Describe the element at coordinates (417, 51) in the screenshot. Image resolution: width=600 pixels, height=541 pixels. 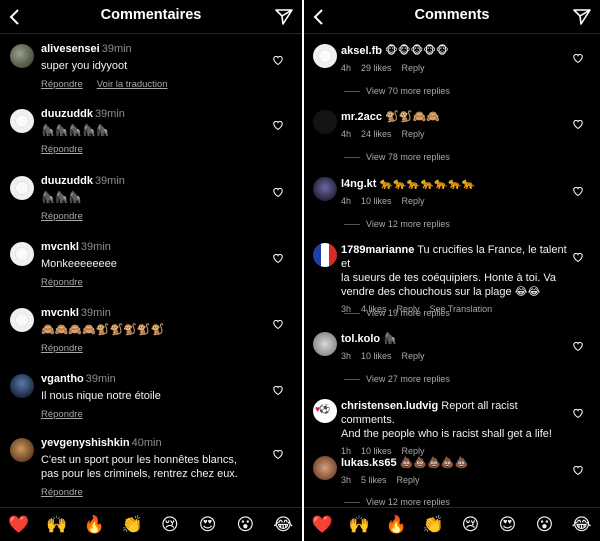
I see `comment-text: 🐵🐵🐵🐵🐵` at that location.